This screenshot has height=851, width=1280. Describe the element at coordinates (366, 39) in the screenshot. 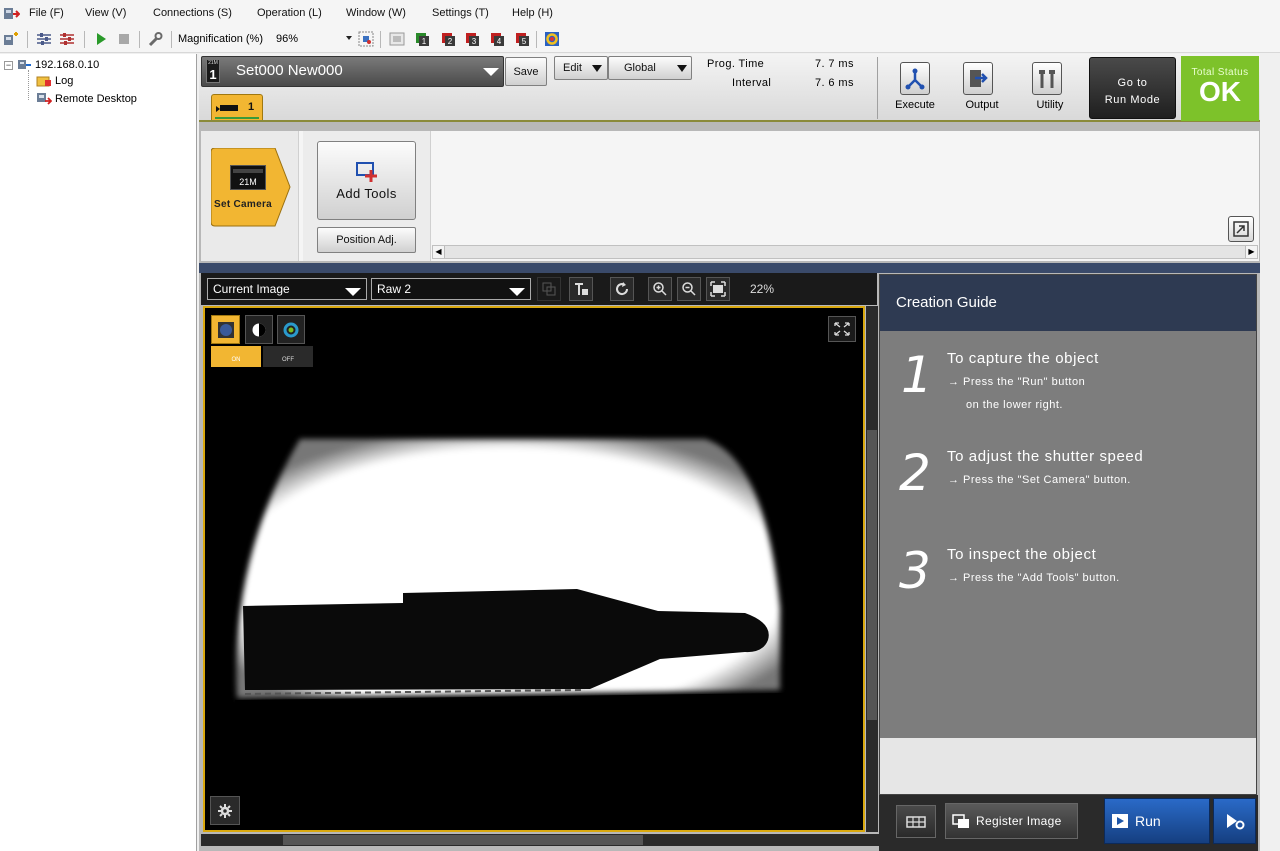

I see `fit-icon` at that location.